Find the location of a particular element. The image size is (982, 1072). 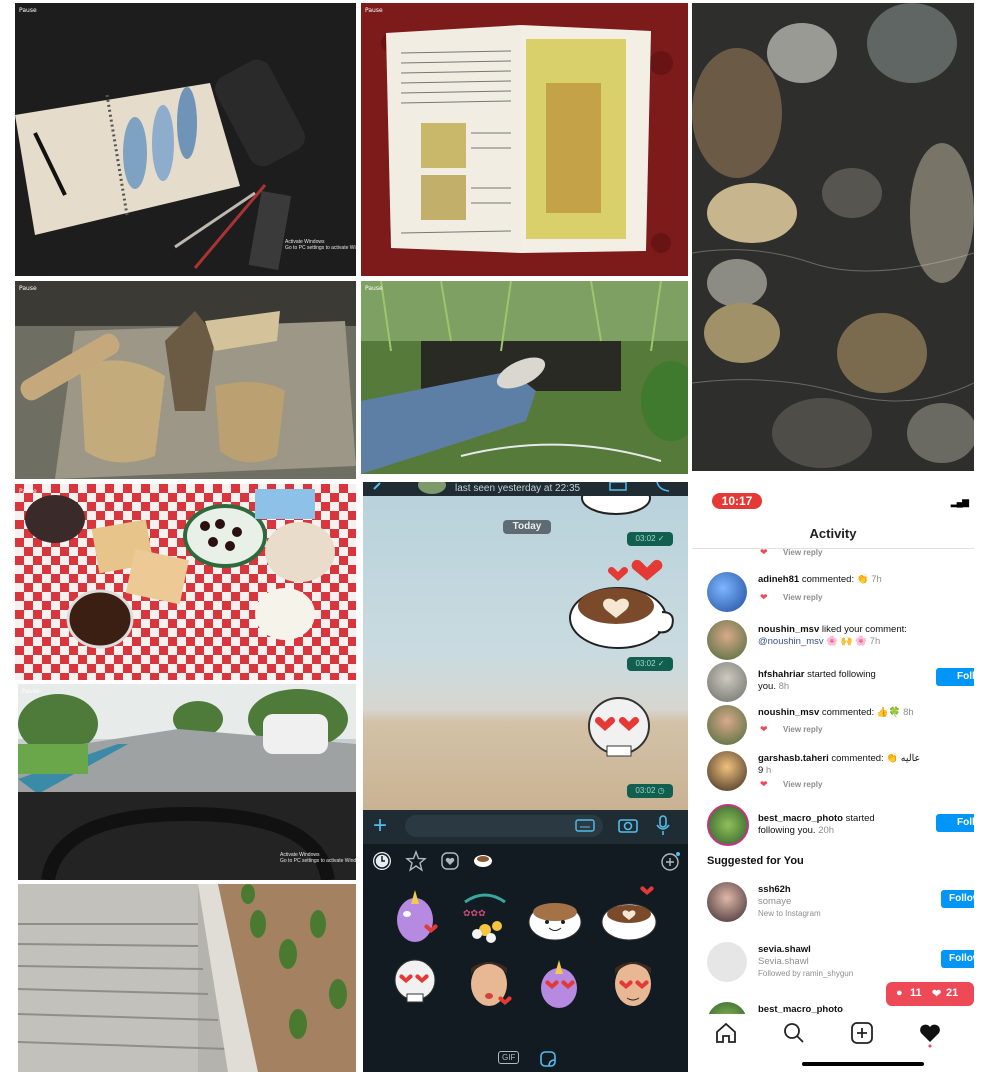

activity-action: following you. is located at coordinates (787, 830).